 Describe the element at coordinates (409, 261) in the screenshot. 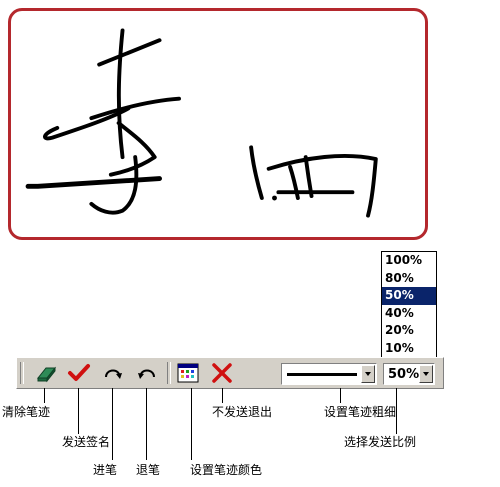

I see `ratio-option: 100%` at that location.